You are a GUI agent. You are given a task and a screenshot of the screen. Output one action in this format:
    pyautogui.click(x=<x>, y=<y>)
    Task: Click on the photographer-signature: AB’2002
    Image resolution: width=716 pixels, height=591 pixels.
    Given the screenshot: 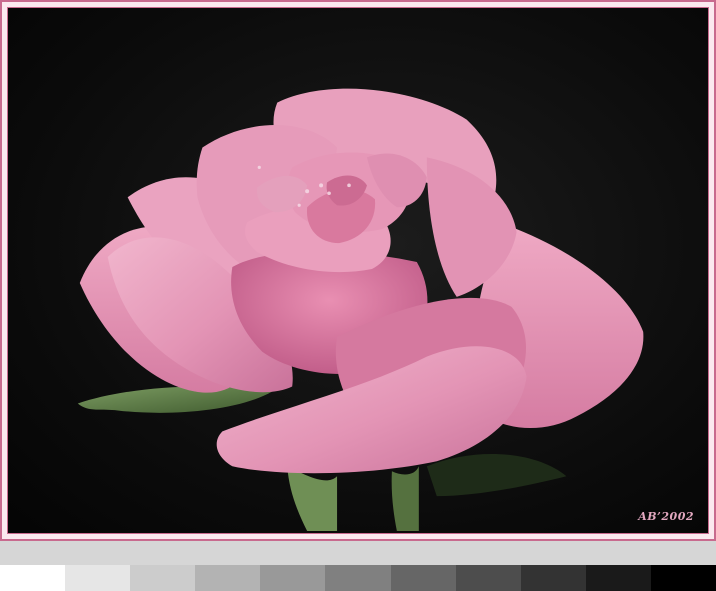 What is the action you would take?
    pyautogui.click(x=666, y=516)
    